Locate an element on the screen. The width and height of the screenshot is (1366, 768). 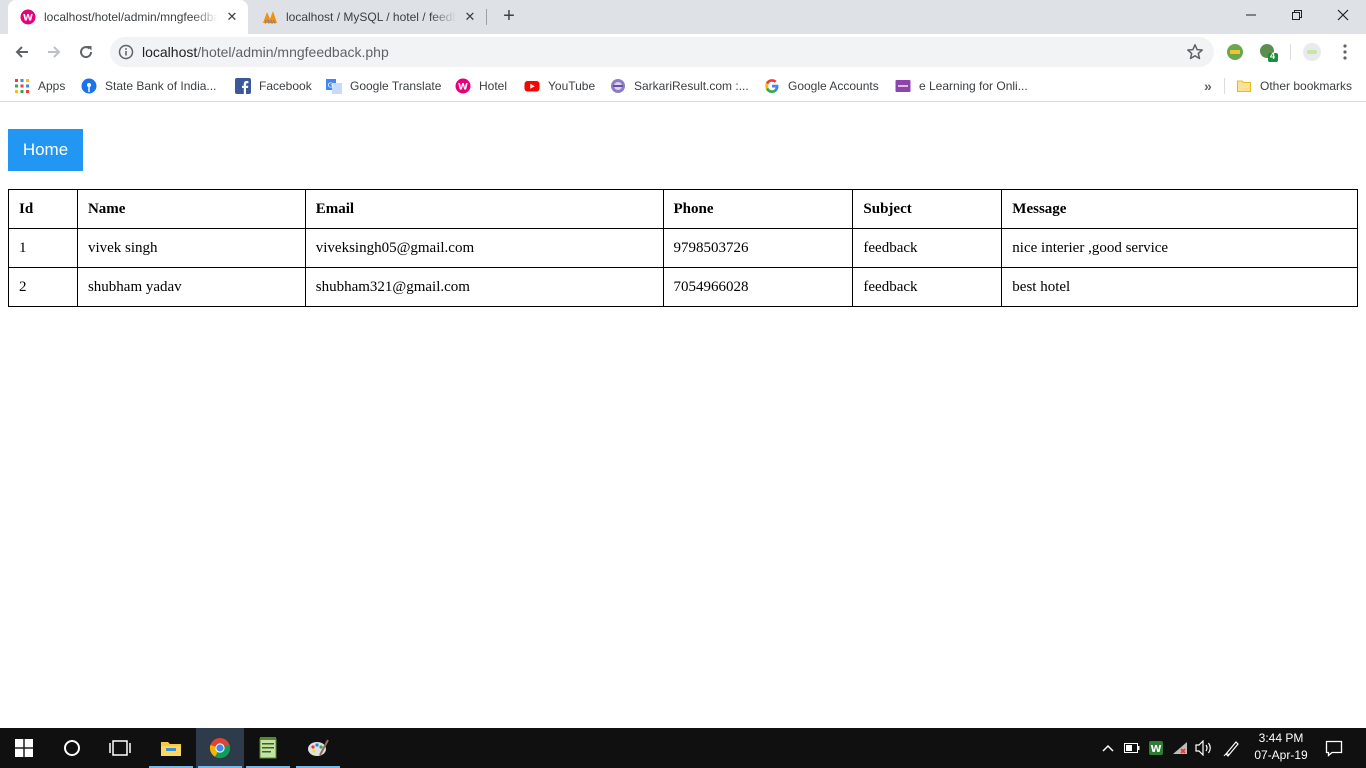
cell-name: shubham yadav is located at coordinates (191, 287).